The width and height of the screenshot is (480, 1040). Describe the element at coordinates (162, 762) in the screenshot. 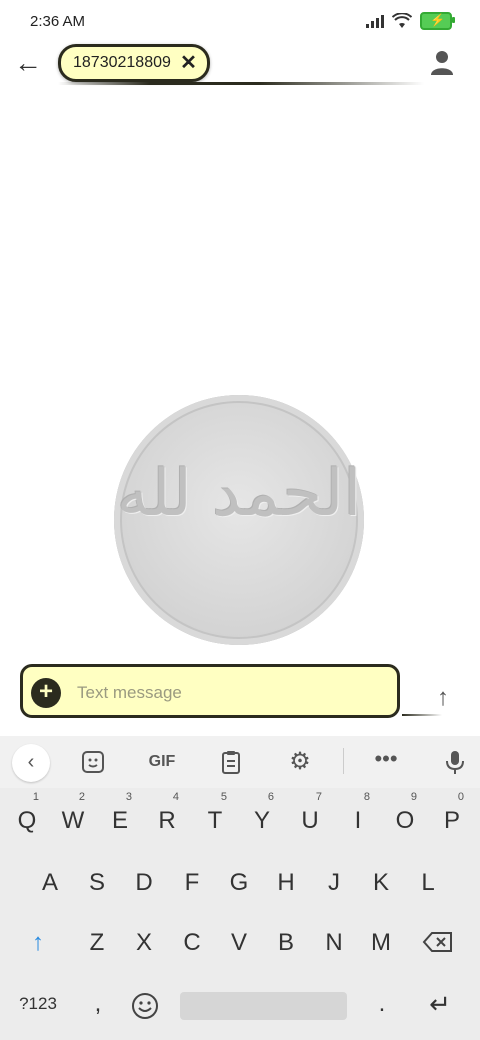

I see `gif-button: GIF` at that location.